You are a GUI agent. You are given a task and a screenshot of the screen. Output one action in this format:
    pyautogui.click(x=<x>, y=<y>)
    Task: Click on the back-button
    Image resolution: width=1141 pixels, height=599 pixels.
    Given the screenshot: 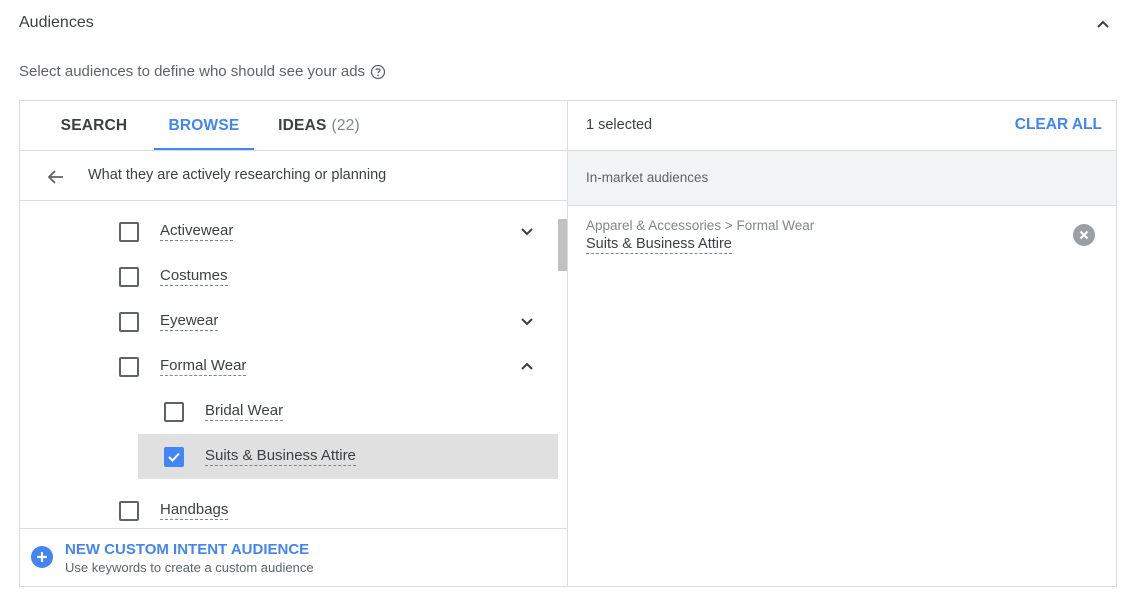 What is the action you would take?
    pyautogui.click(x=56, y=177)
    